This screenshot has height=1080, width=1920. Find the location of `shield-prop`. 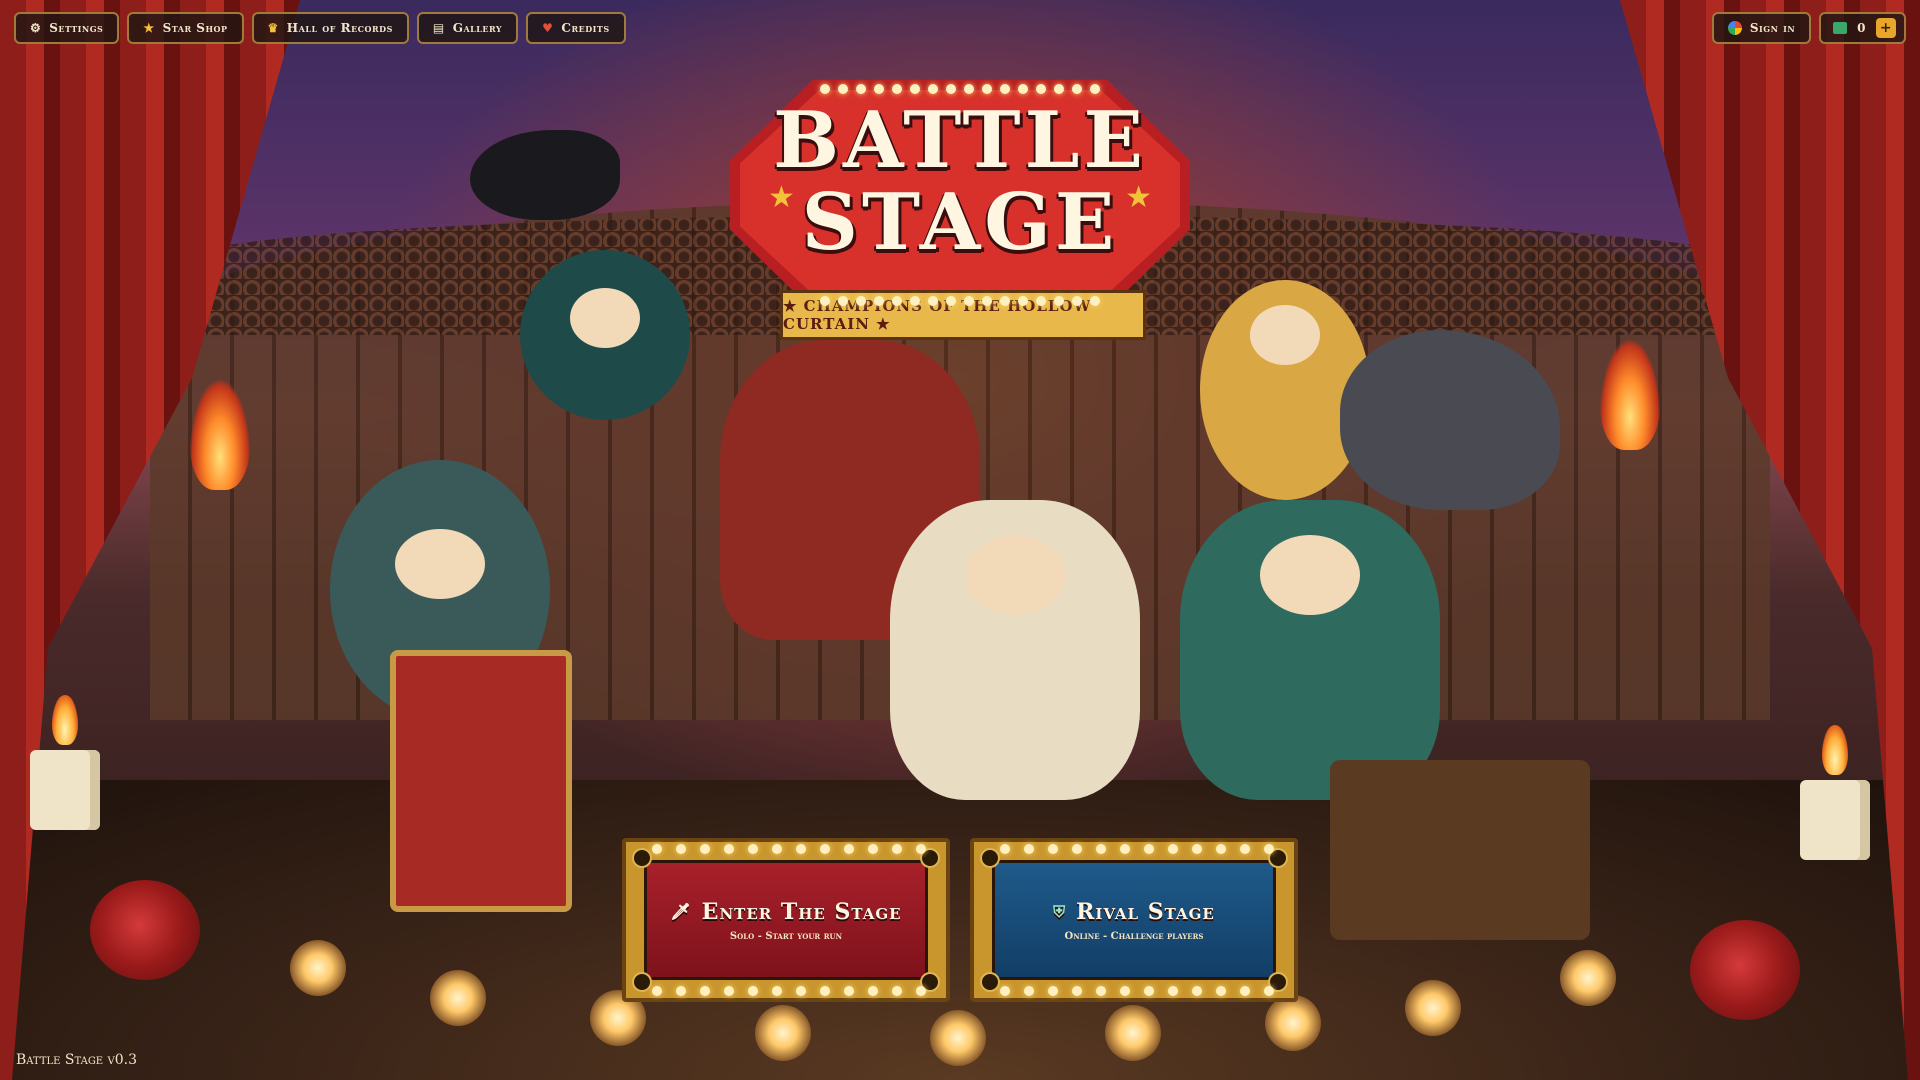

shield-prop is located at coordinates (481, 781).